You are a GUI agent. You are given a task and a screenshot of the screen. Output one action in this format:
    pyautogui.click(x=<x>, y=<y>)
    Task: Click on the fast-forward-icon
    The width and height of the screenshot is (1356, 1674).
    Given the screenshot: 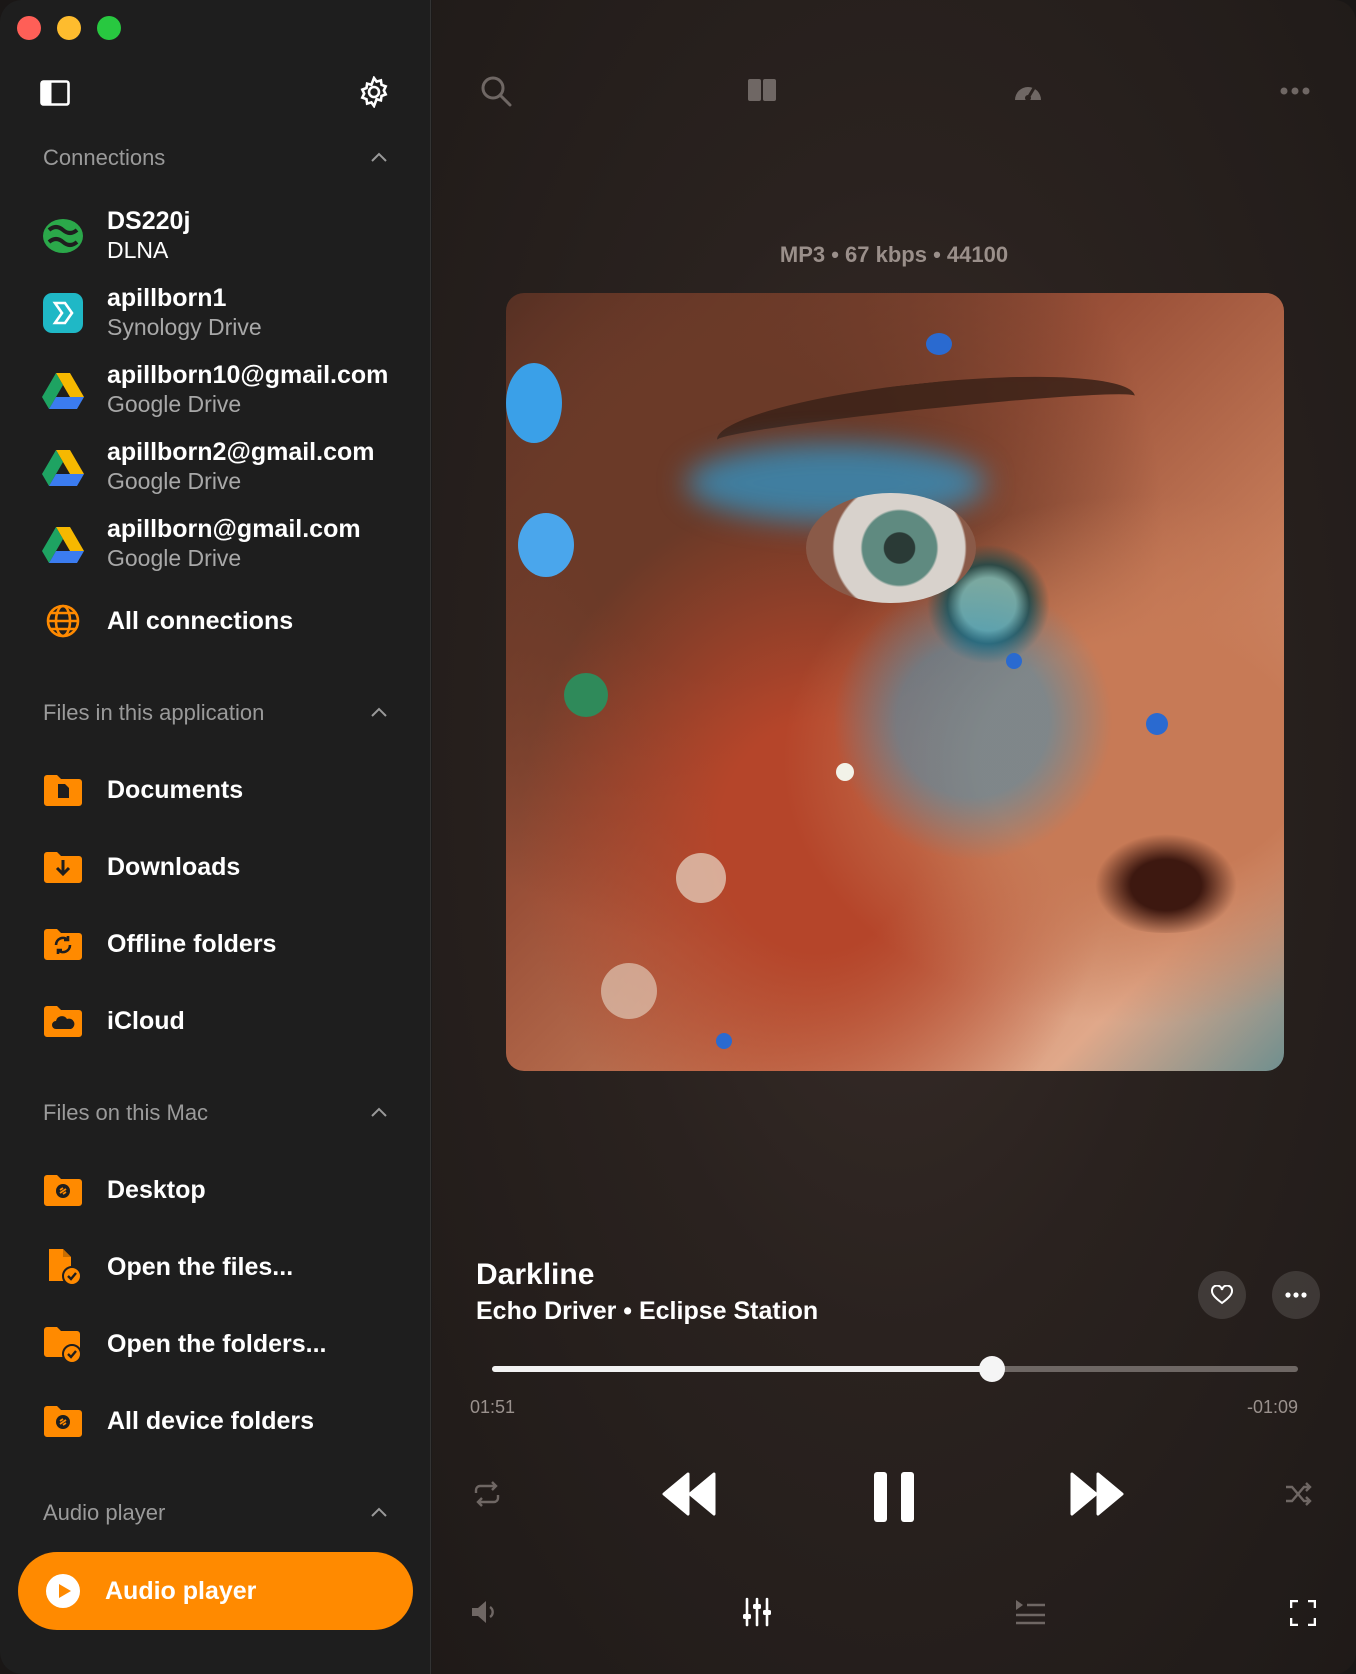 What is the action you would take?
    pyautogui.click(x=1097, y=1494)
    